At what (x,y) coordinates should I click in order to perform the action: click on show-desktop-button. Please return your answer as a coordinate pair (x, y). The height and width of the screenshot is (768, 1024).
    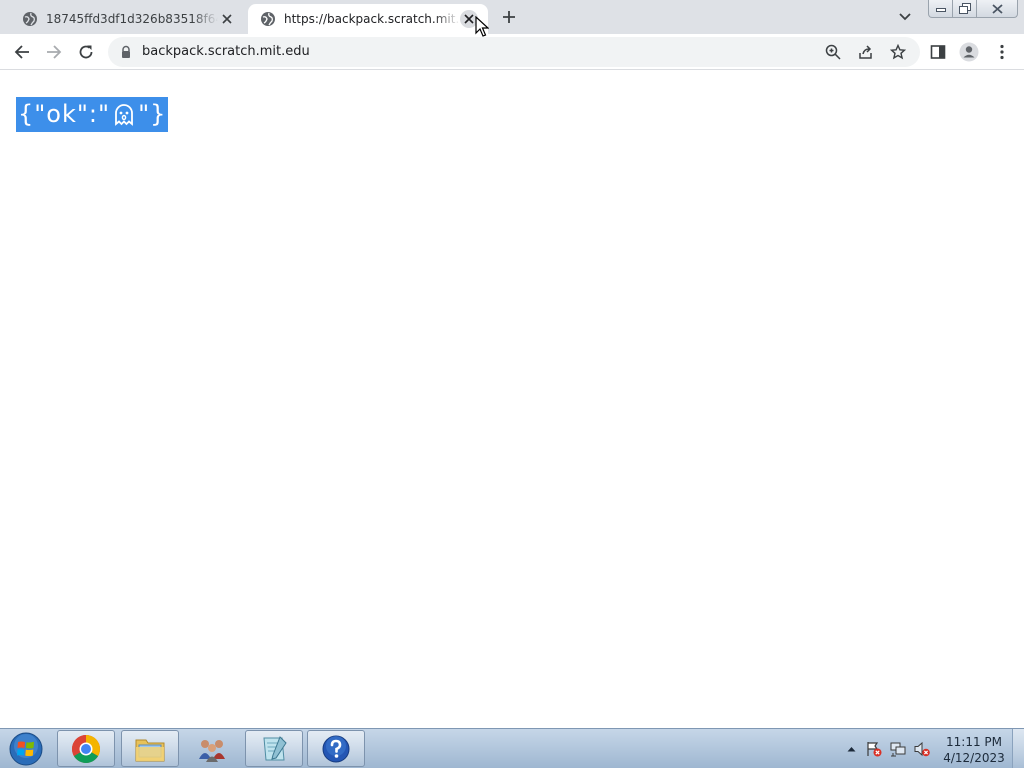
    Looking at the image, I should click on (1018, 748).